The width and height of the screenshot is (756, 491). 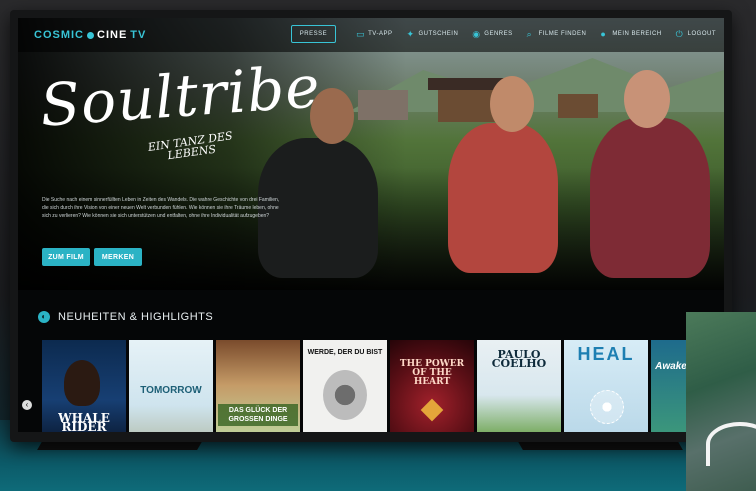 I want to click on poster-das-glueck: DAS GLÜCK DER GROSSEN DINGE, so click(x=258, y=386).